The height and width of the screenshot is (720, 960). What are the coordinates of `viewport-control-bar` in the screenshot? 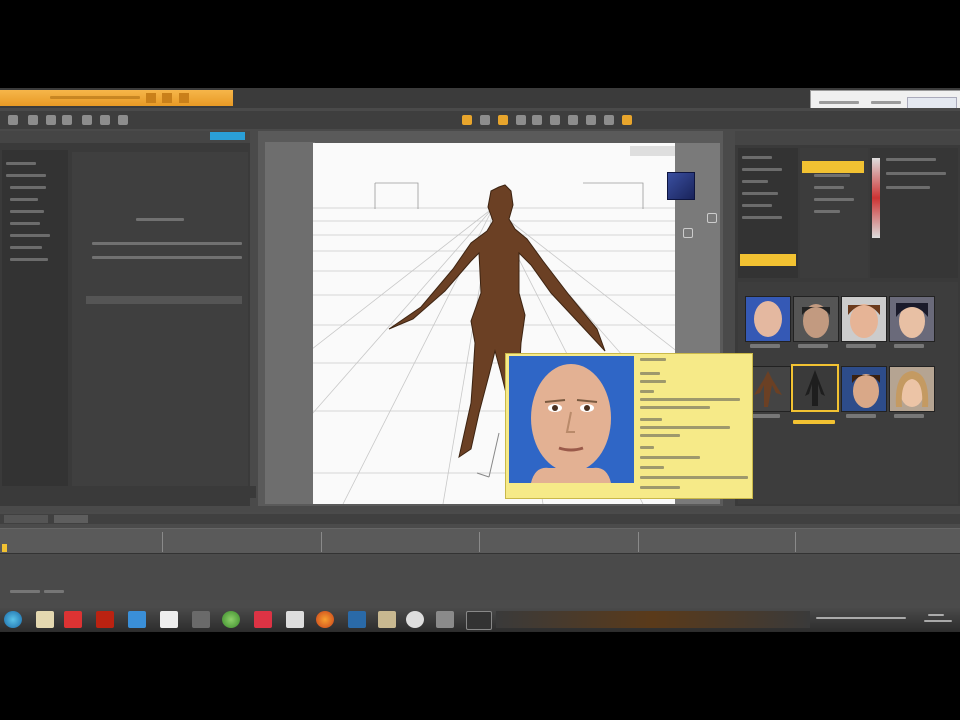 It's located at (652, 151).